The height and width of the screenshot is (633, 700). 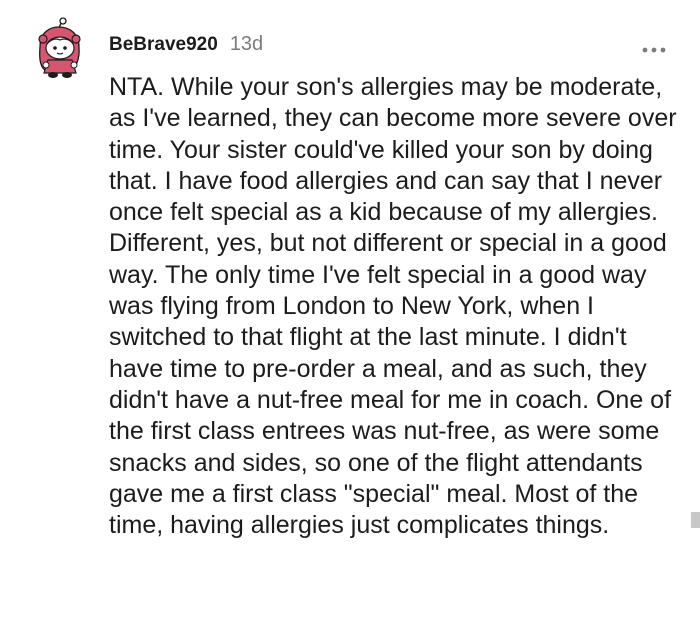 I want to click on more-options-icon, so click(x=654, y=47).